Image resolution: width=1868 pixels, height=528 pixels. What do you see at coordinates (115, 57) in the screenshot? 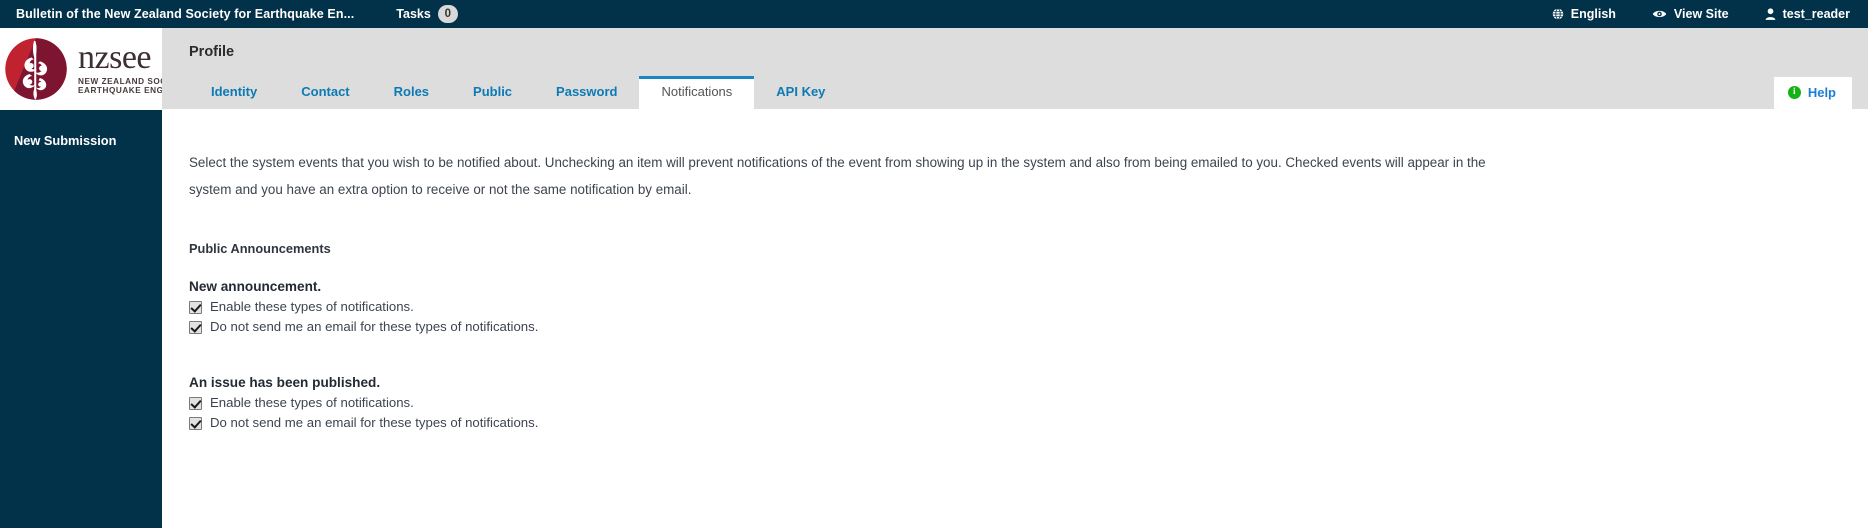
I see `logo-wordmark: nzsee` at bounding box center [115, 57].